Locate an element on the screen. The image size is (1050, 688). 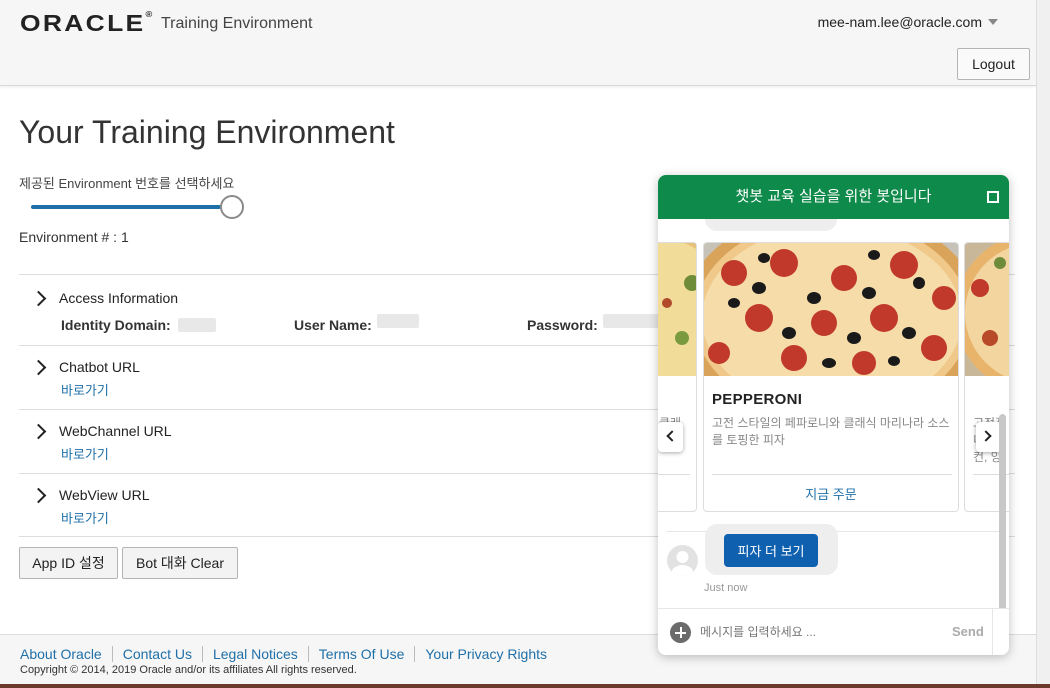
environment-number: Environment # : 1 is located at coordinates (74, 237).